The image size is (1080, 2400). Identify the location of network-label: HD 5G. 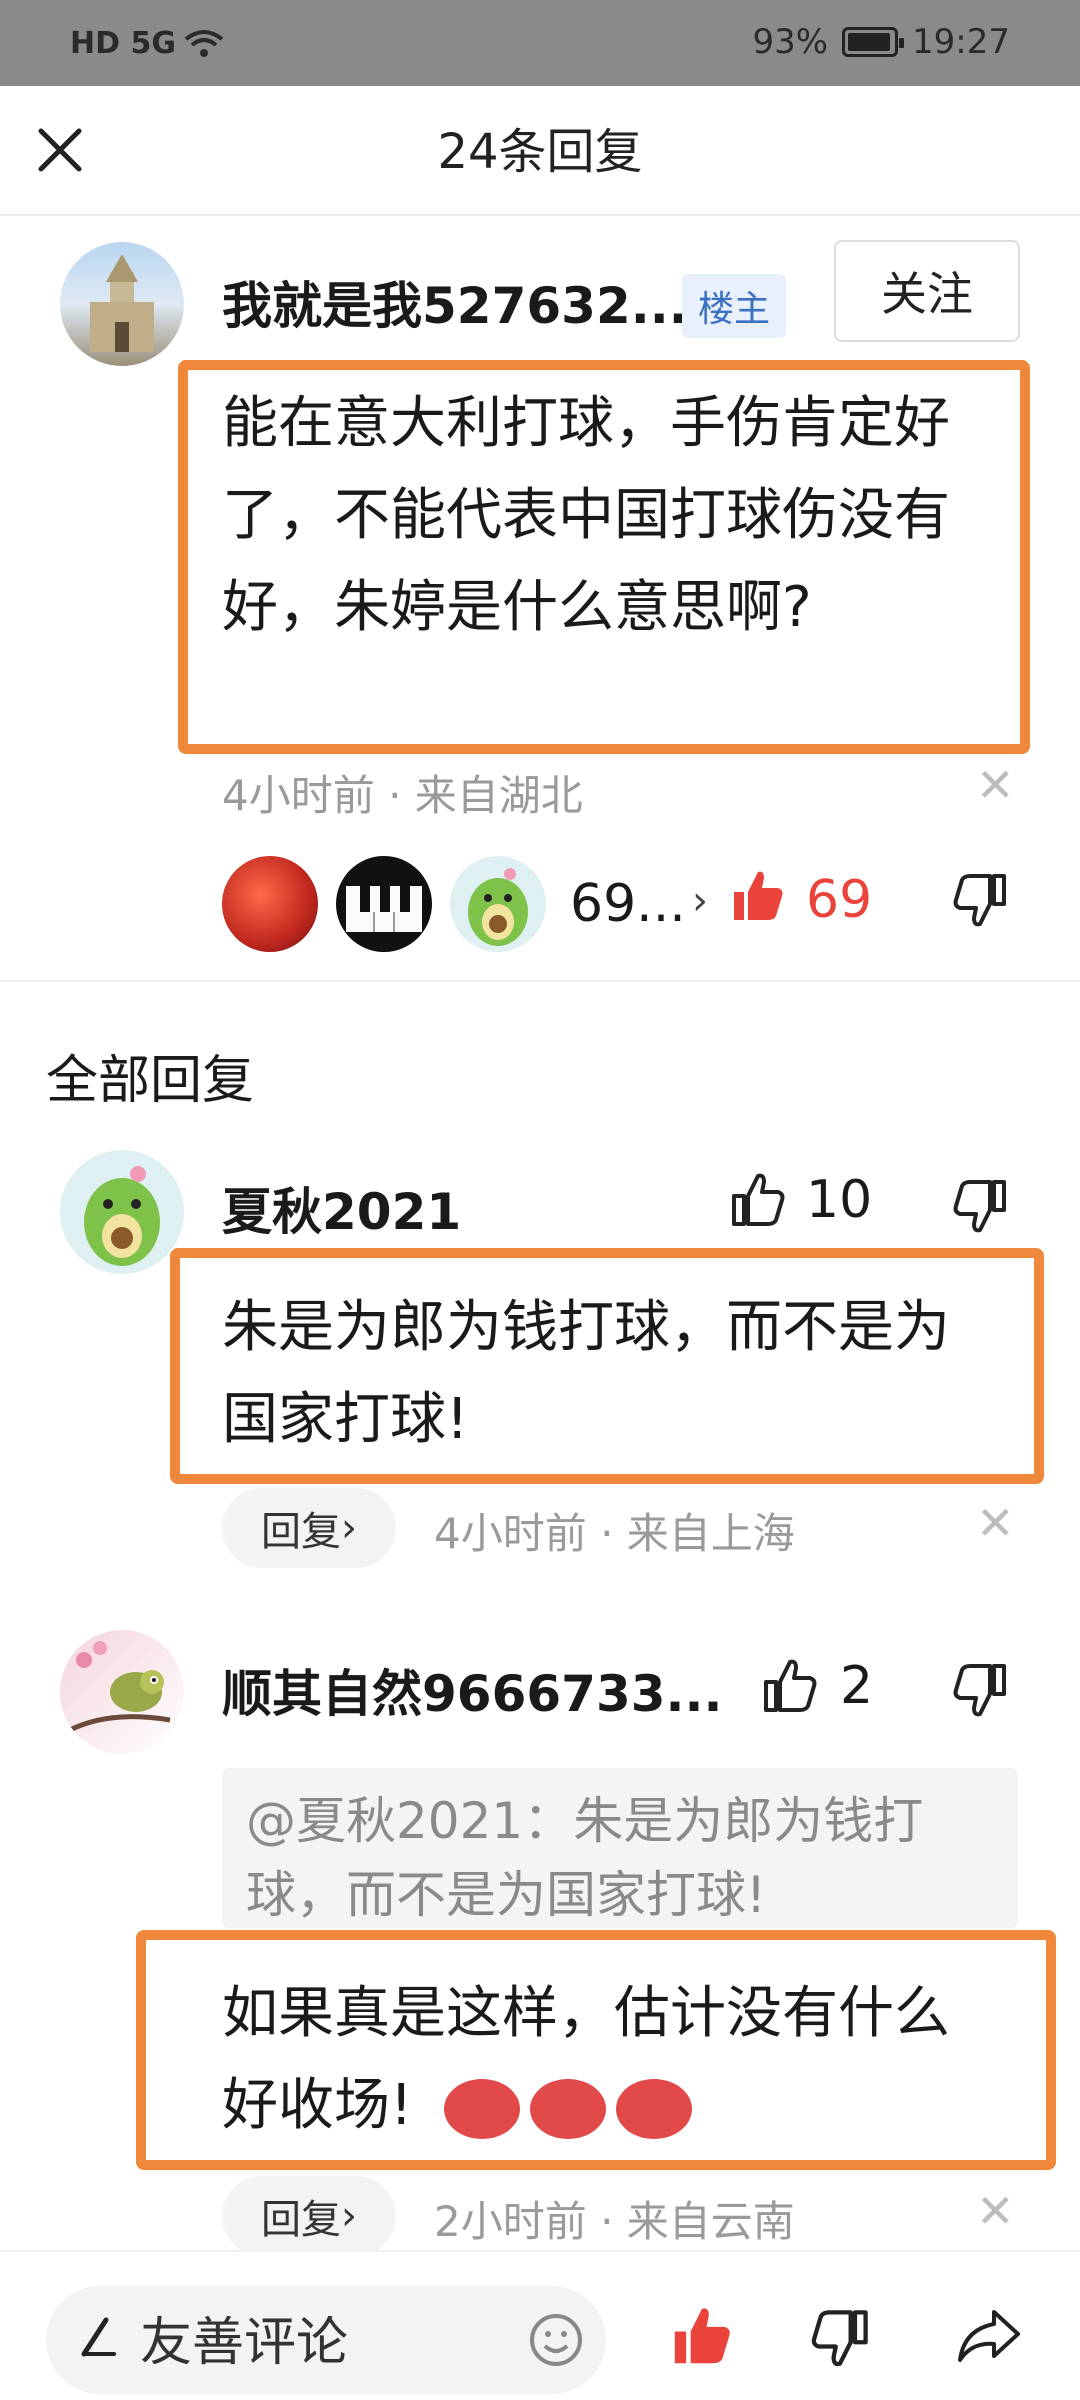
(123, 43).